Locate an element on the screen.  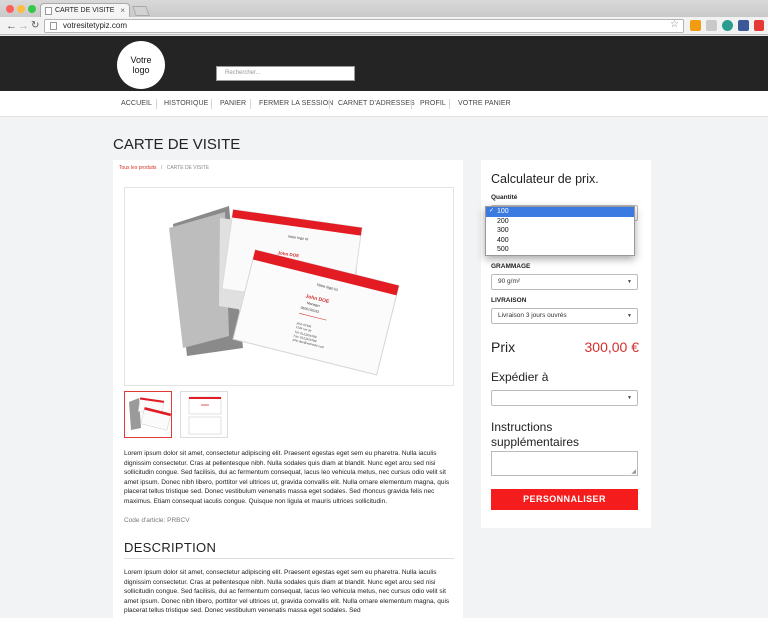
browser-tab-bar: CARTE DE VISITE × is located at coordinates (384, 8).